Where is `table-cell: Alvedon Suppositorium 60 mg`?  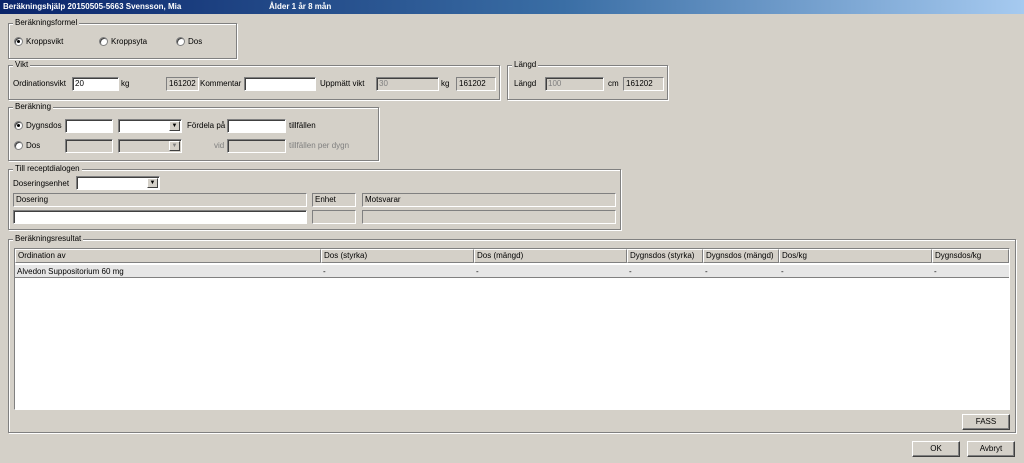 table-cell: Alvedon Suppositorium 60 mg is located at coordinates (70, 271).